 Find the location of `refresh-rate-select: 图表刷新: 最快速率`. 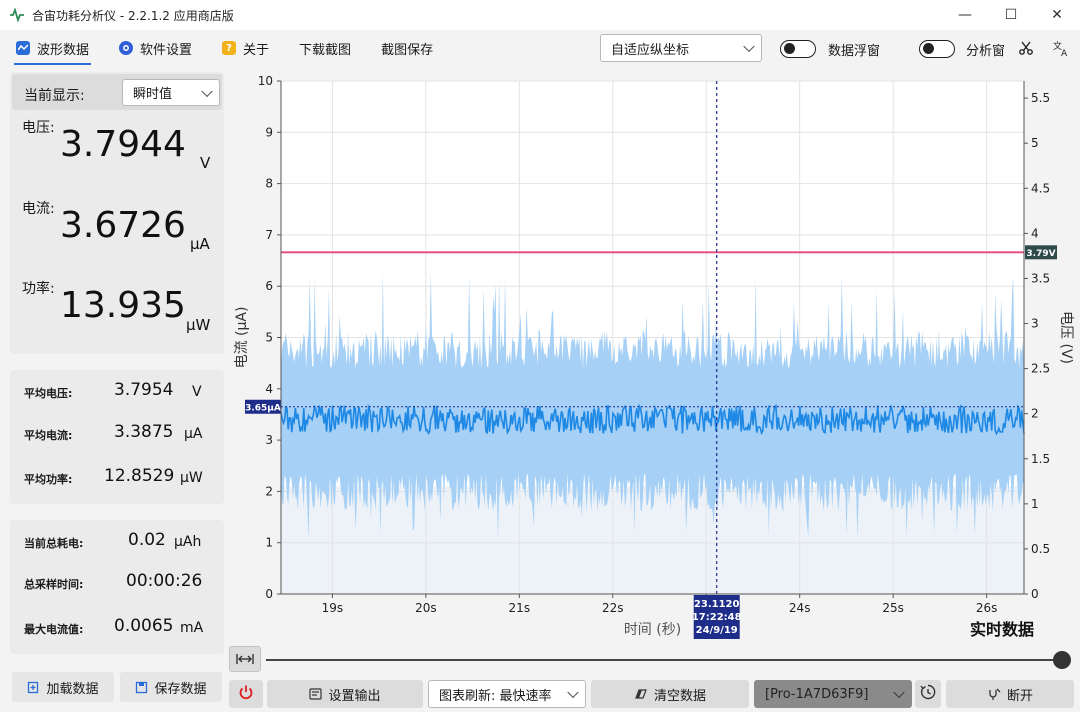

refresh-rate-select: 图表刷新: 最快速率 is located at coordinates (507, 694).